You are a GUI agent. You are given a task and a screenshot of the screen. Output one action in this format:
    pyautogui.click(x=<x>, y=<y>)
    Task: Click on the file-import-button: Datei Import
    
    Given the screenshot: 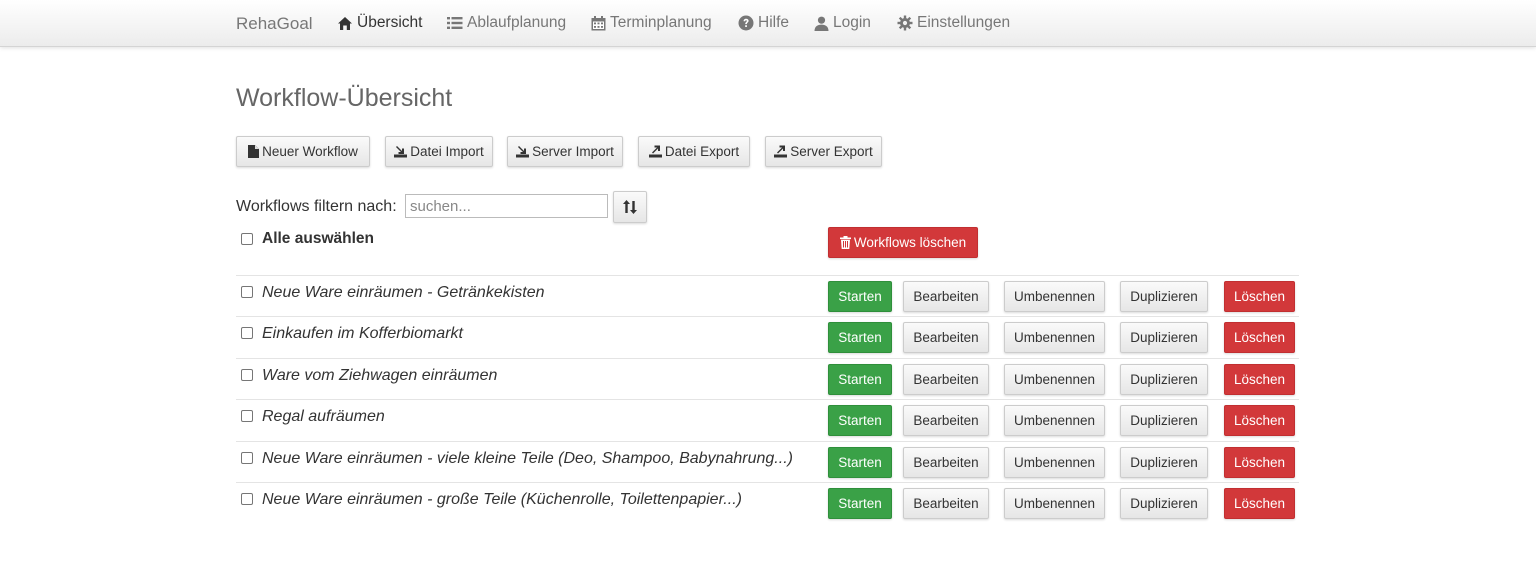 What is the action you would take?
    pyautogui.click(x=439, y=151)
    